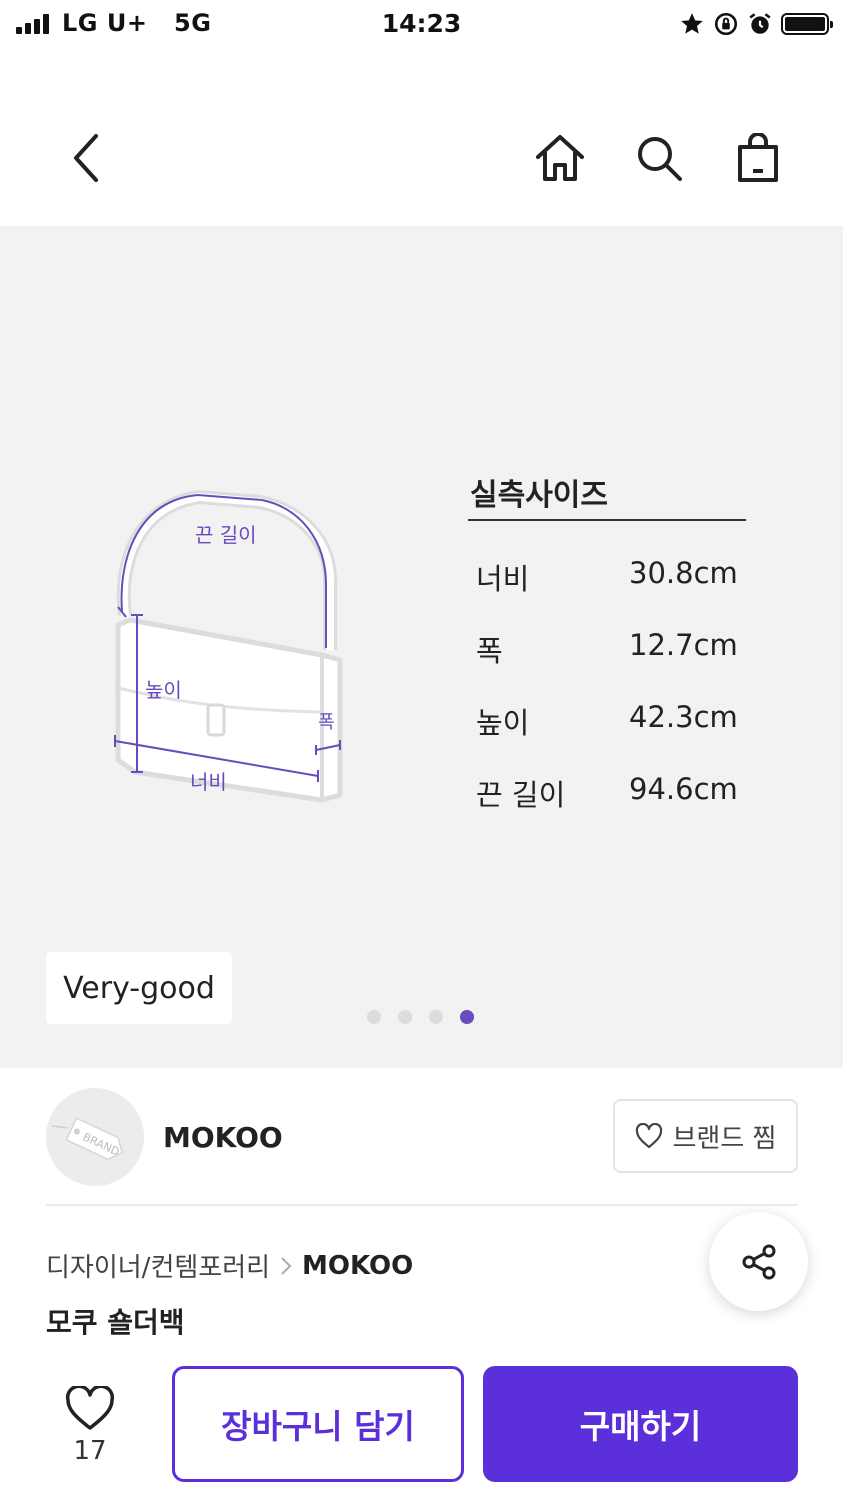  I want to click on size-value: 12.7cm, so click(683, 645).